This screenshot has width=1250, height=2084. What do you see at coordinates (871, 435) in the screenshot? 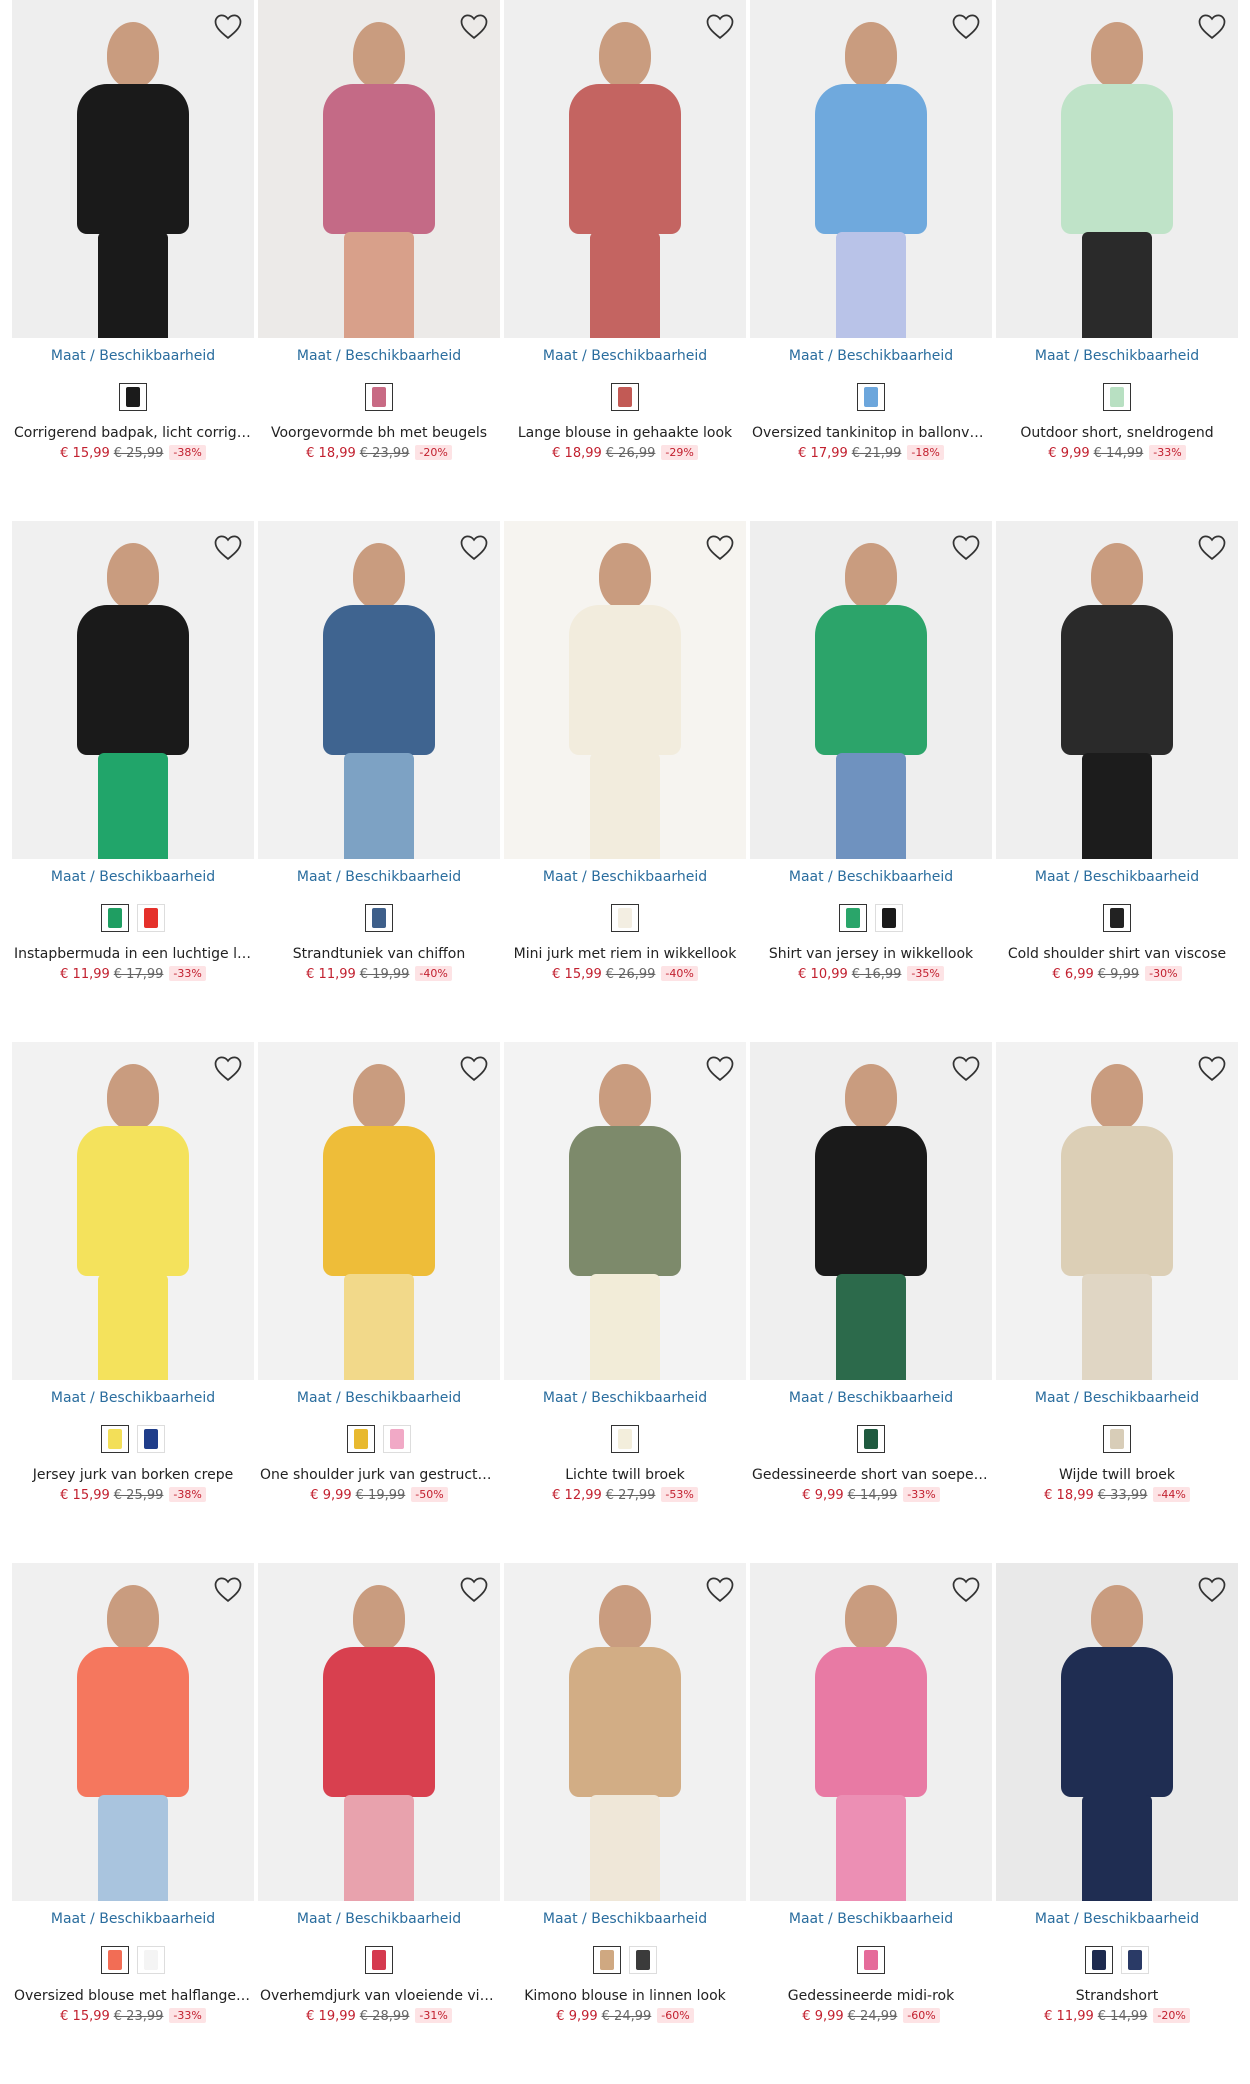
I see `product-name: Oversized tankinitop in ballonvorm` at bounding box center [871, 435].